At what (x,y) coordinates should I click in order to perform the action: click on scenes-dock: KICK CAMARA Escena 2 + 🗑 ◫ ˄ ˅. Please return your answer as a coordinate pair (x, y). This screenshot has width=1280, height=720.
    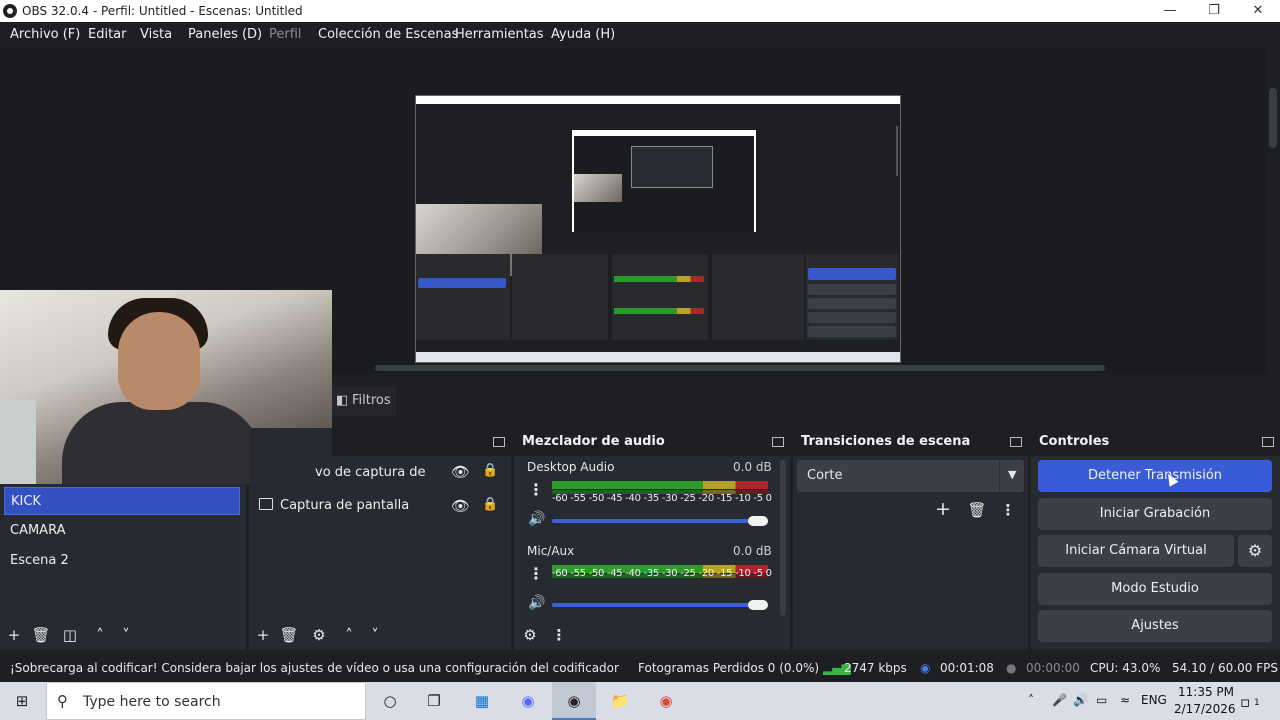
    Looking at the image, I should click on (123, 567).